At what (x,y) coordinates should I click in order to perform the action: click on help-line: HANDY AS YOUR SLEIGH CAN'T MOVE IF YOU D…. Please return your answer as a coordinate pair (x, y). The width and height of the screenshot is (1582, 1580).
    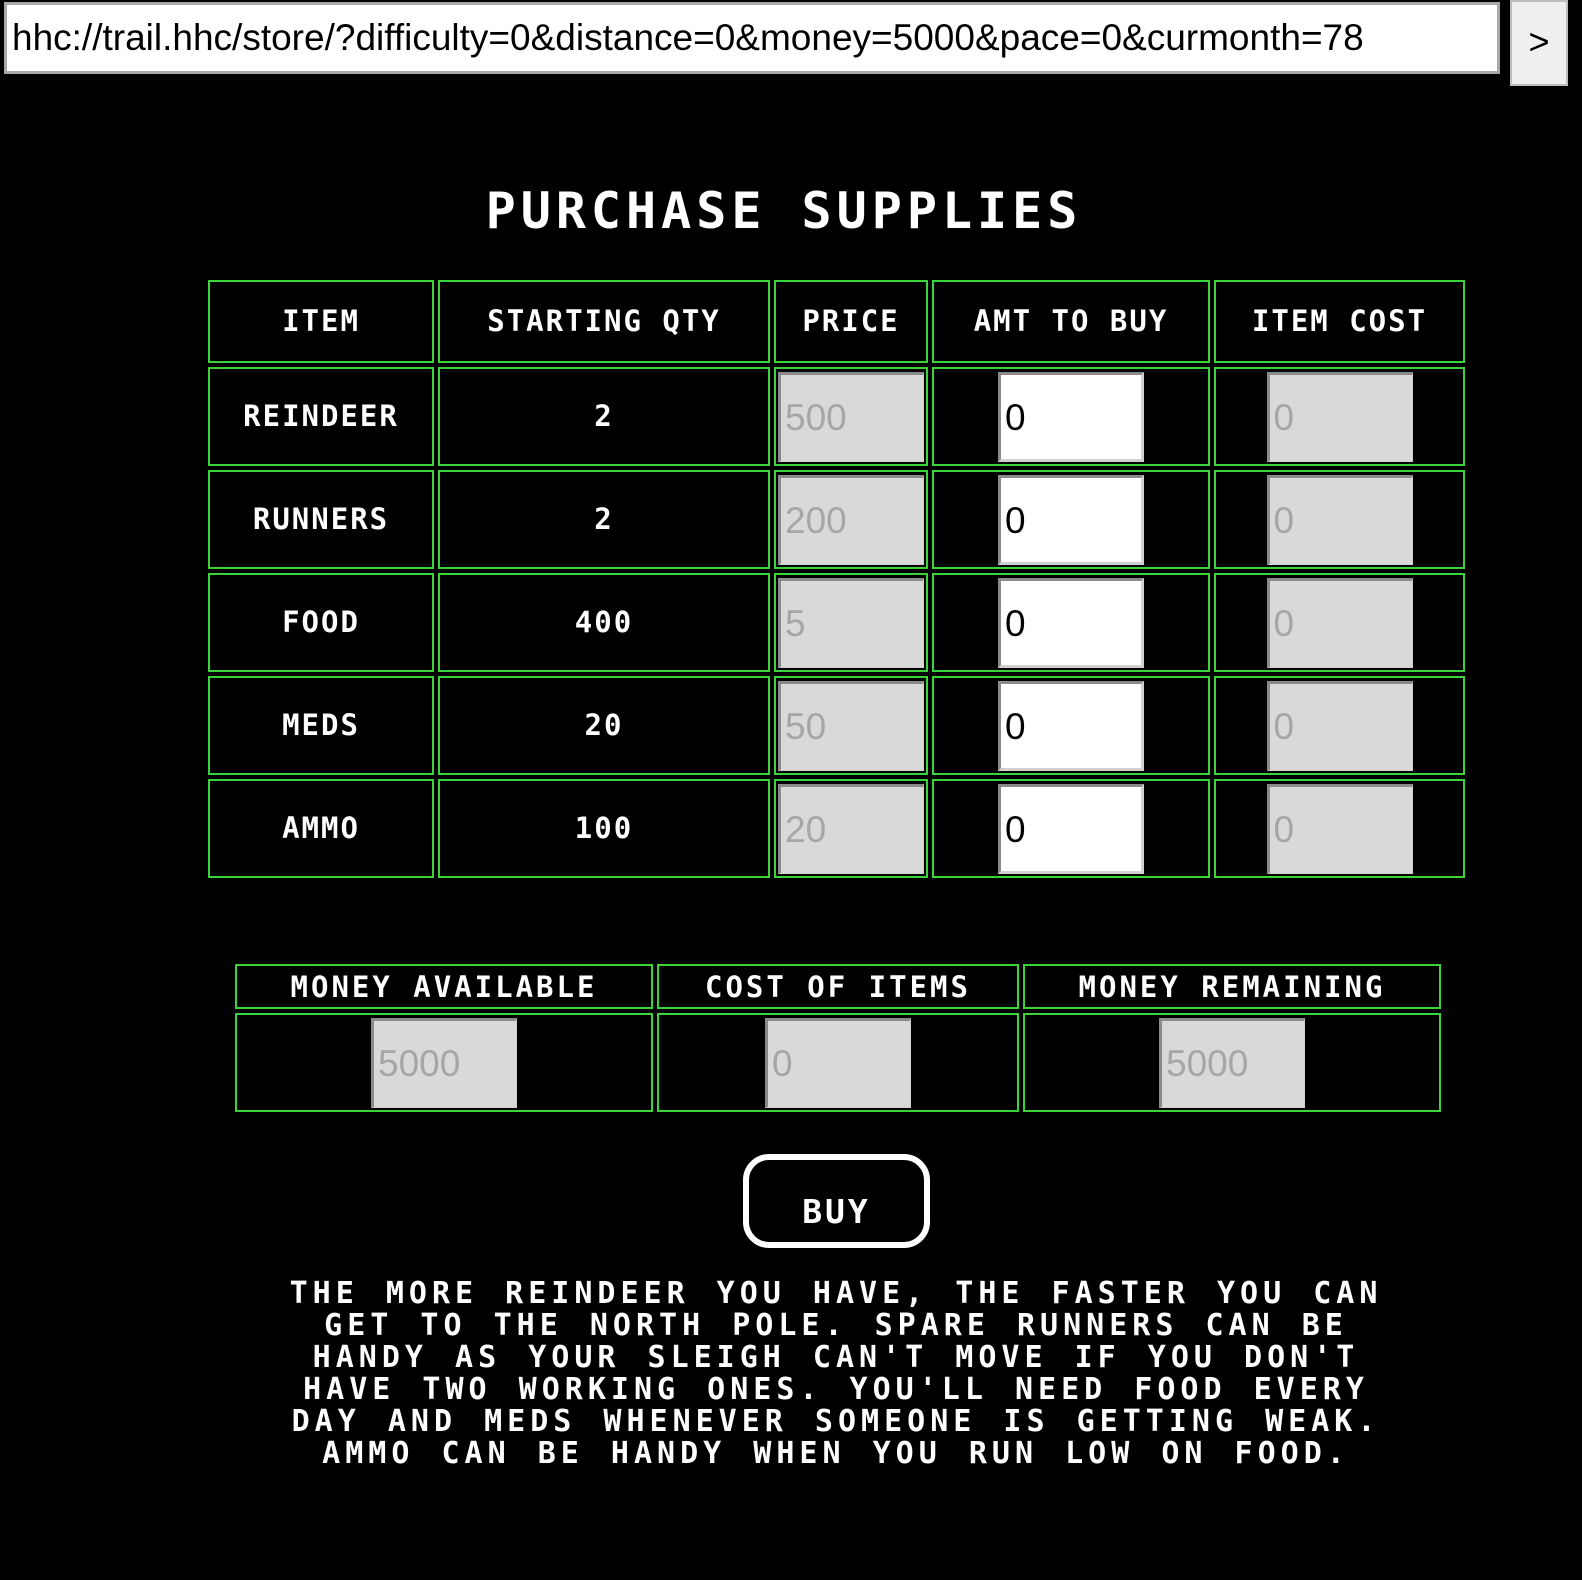
    Looking at the image, I should click on (836, 1357).